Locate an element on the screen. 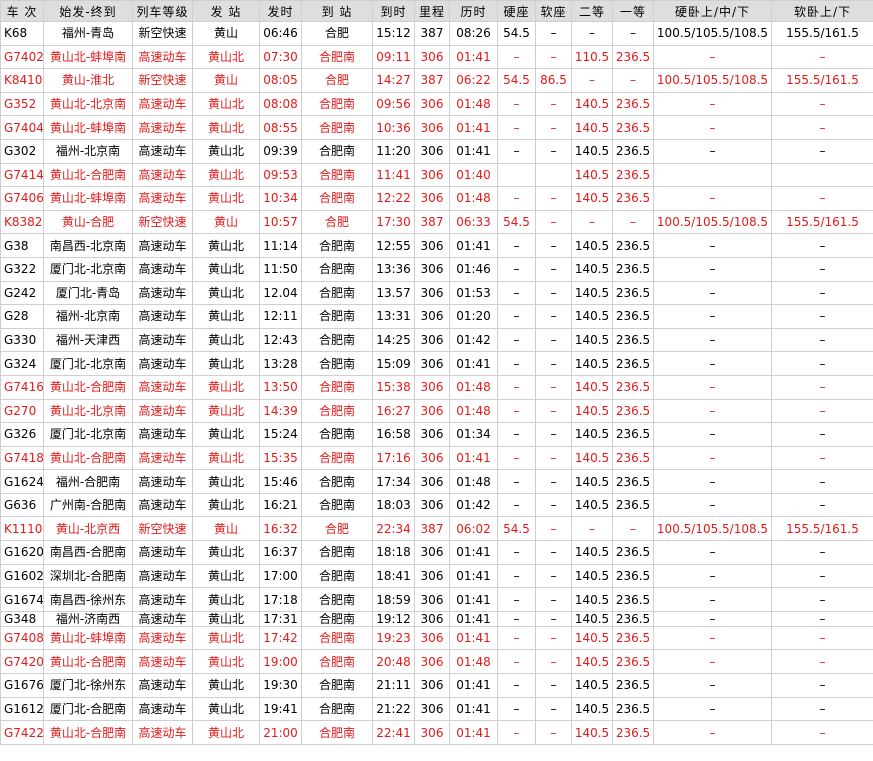 Image resolution: width=873 pixels, height=761 pixels. cell-arrive-time: 10:36 is located at coordinates (393, 127).